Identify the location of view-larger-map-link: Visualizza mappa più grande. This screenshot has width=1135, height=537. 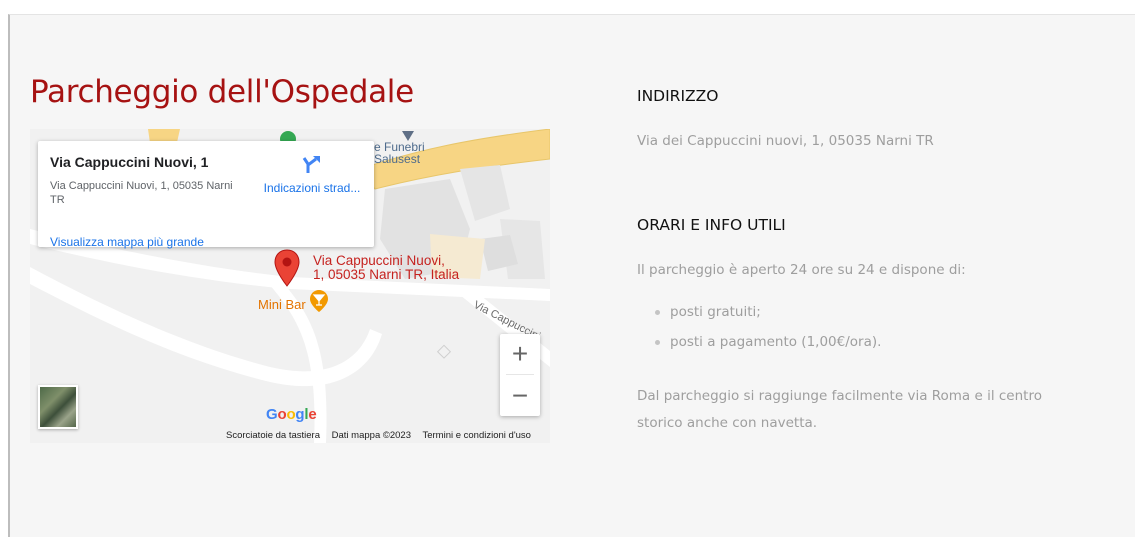
(127, 242).